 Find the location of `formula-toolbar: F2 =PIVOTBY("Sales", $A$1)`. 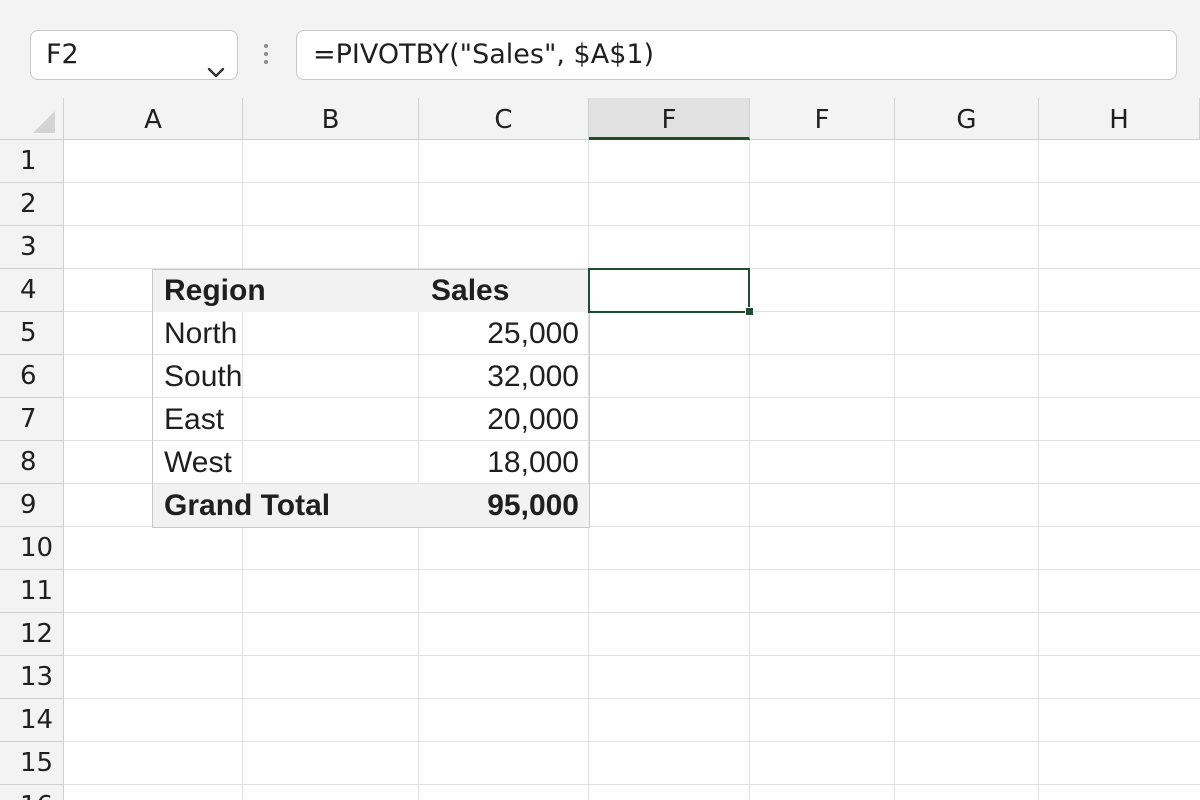

formula-toolbar: F2 =PIVOTBY("Sales", $A$1) is located at coordinates (600, 49).